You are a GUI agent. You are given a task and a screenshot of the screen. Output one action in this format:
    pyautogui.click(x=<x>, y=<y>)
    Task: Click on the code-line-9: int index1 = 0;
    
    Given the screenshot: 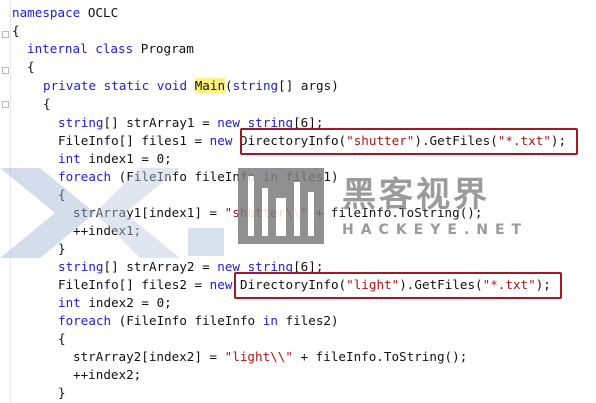 What is the action you would take?
    pyautogui.click(x=115, y=159)
    